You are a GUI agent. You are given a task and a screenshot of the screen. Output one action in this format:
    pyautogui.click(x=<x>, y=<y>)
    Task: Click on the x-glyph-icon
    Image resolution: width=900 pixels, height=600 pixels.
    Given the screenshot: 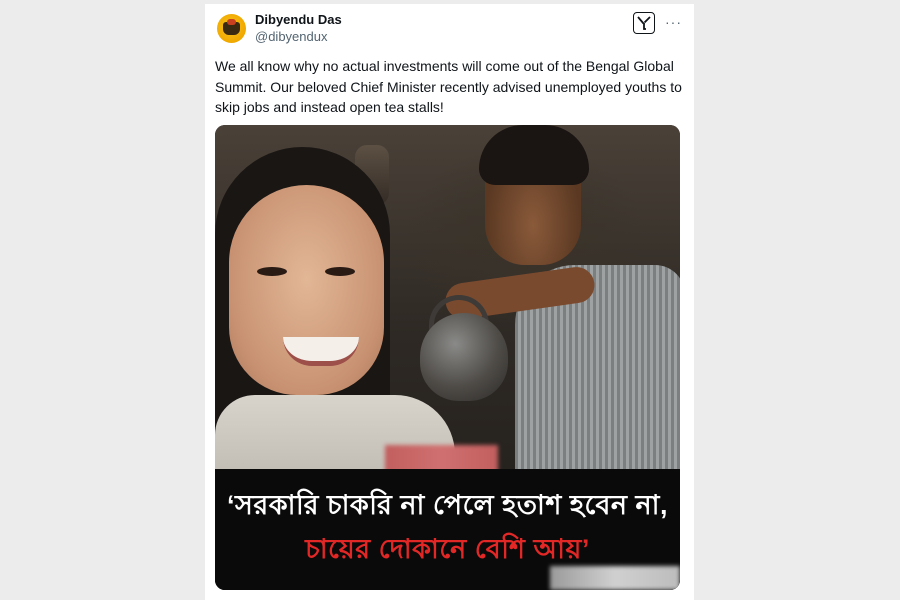 What is the action you would take?
    pyautogui.click(x=644, y=23)
    